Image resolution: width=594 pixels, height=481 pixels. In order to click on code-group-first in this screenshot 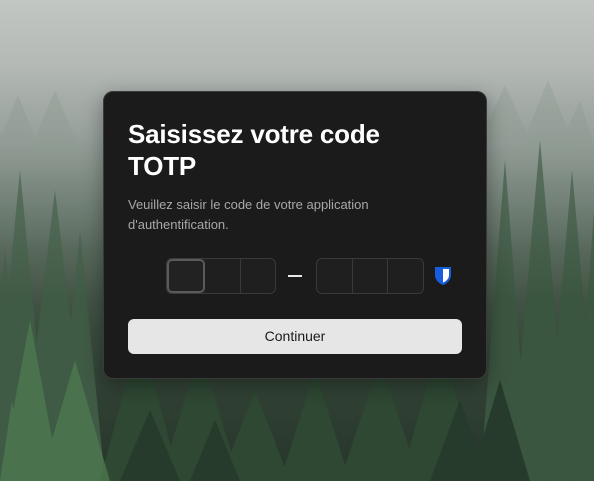, I will do `click(221, 276)`.